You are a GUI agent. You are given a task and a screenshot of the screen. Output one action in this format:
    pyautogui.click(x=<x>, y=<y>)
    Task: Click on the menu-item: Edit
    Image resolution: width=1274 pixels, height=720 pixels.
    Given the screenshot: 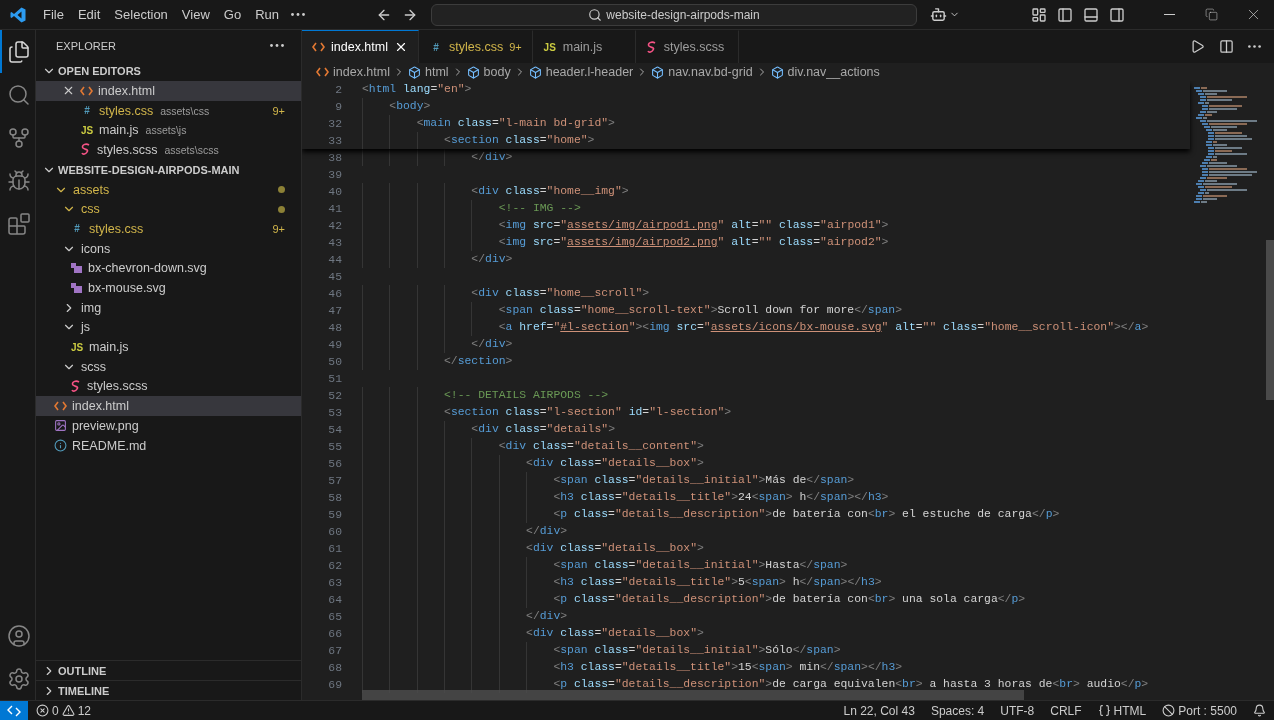 What is the action you would take?
    pyautogui.click(x=89, y=14)
    